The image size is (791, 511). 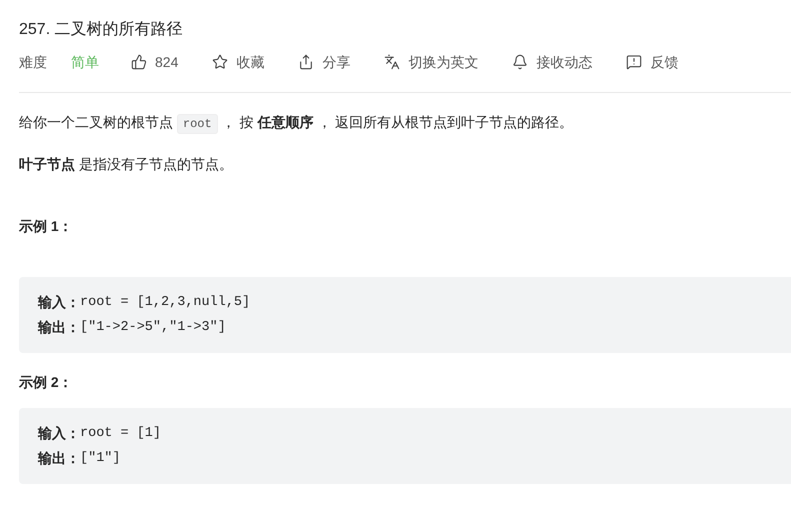 What do you see at coordinates (220, 62) in the screenshot?
I see `star-icon` at bounding box center [220, 62].